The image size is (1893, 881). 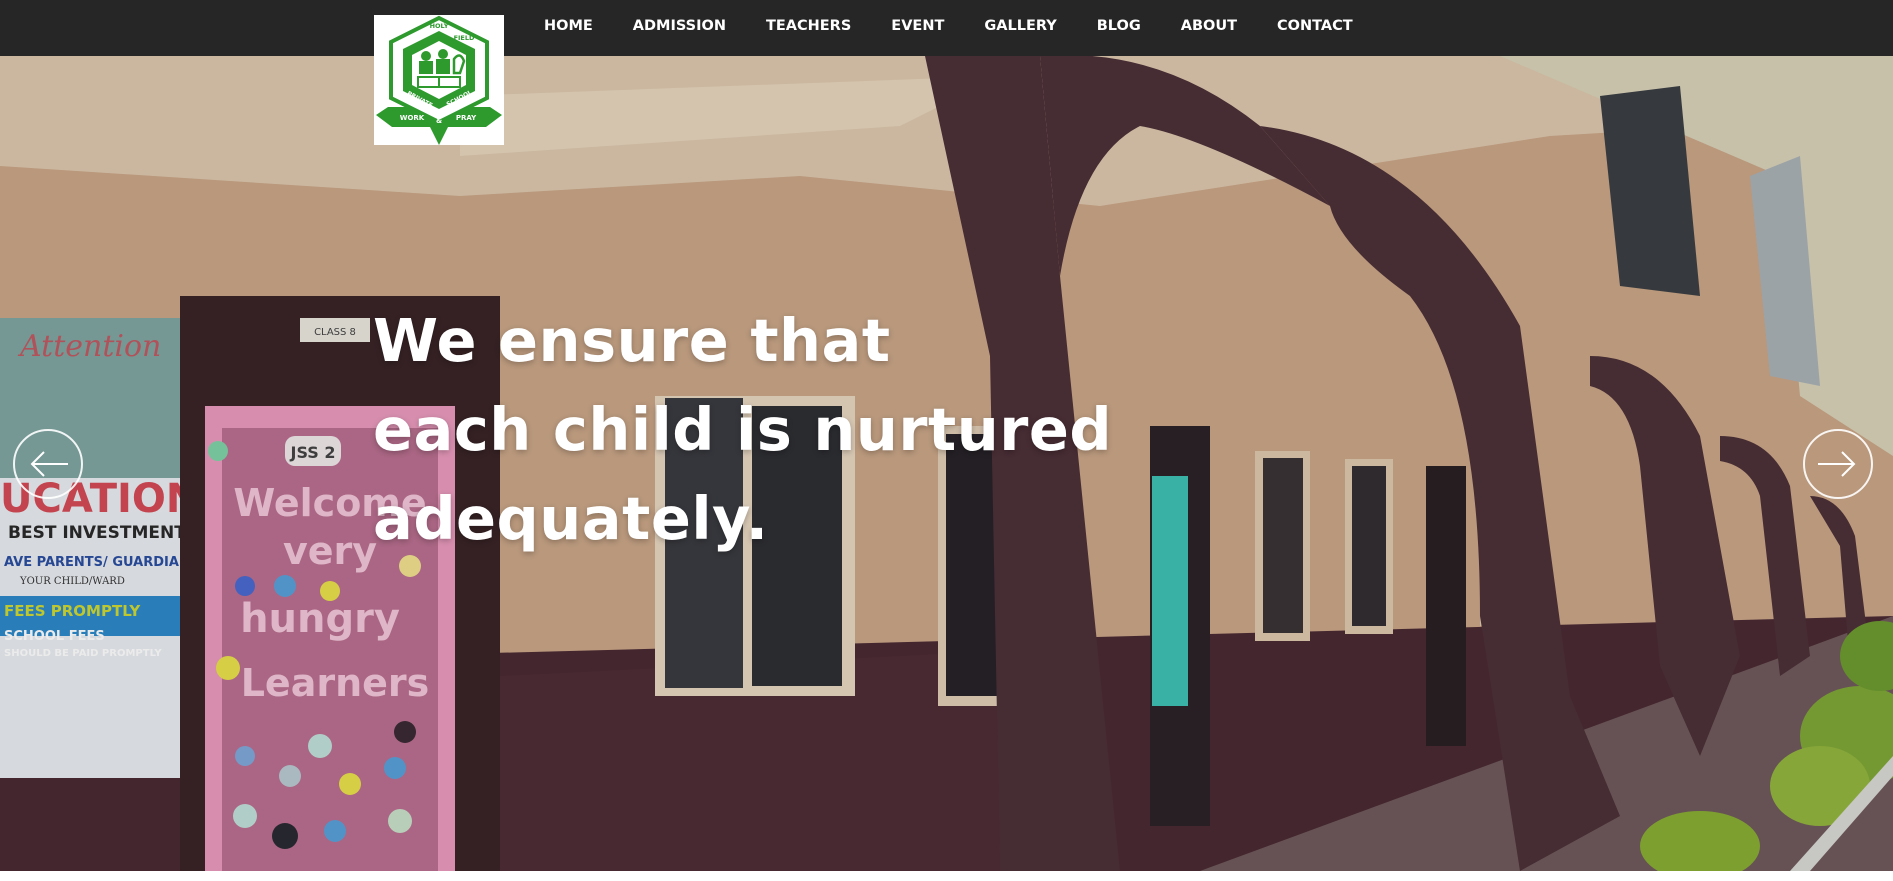 I want to click on logo-text-top-right: FIELD, so click(x=464, y=38).